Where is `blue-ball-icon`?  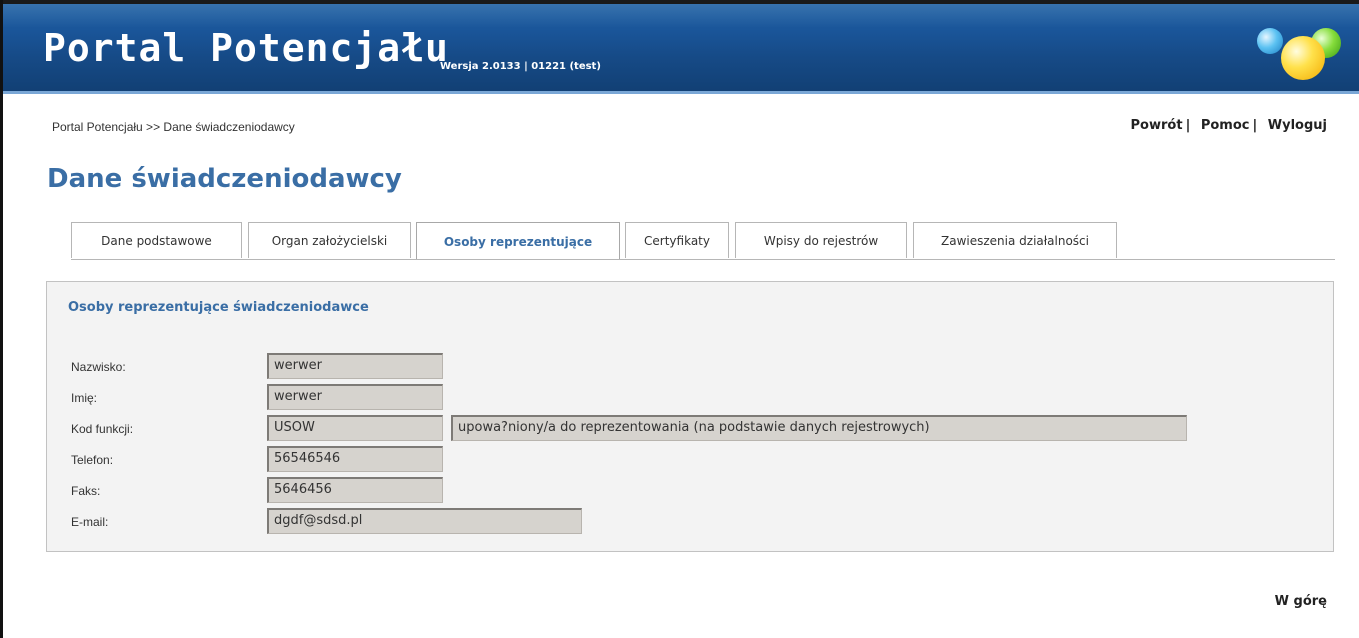 blue-ball-icon is located at coordinates (1270, 41).